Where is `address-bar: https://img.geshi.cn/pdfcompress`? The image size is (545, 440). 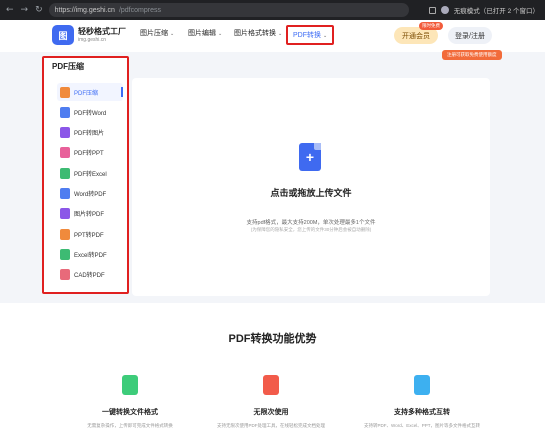
address-bar: https://img.geshi.cn/pdfcompress is located at coordinates (228, 10).